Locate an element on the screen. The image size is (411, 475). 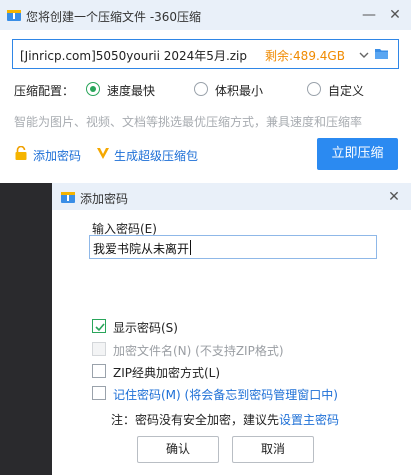
compress-hint: 智能为图片、视频、文档等挑选最优压缩方式，兼具速度和压缩率 is located at coordinates (188, 122).